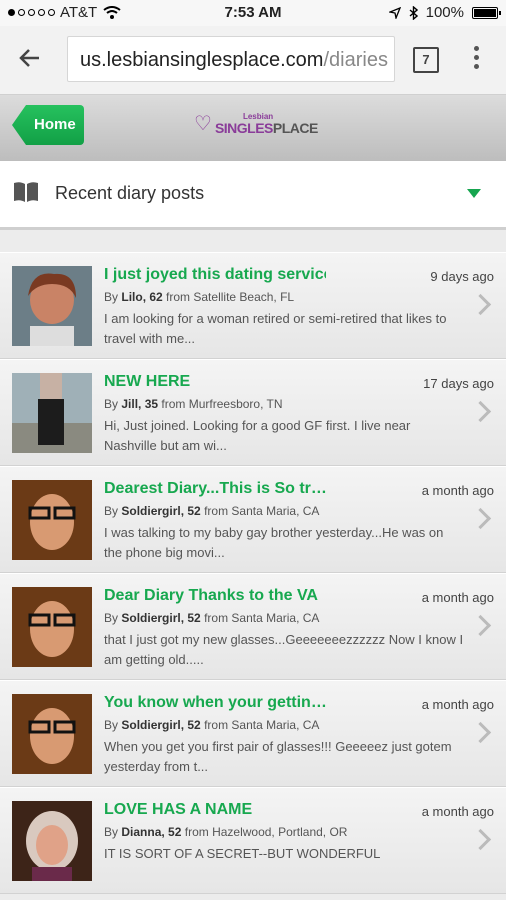  Describe the element at coordinates (413, 12) in the screenshot. I see `bluetooth-icon` at that location.